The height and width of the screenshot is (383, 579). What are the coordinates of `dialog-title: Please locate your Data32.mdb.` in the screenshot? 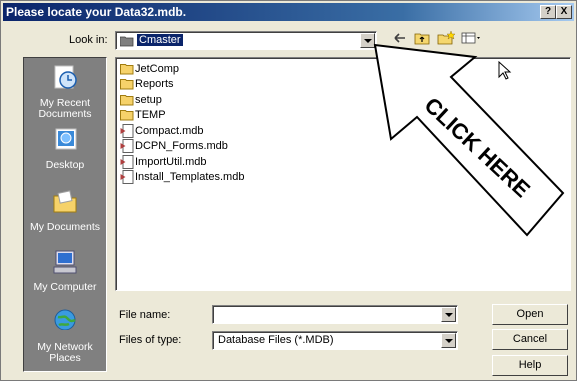 It's located at (96, 12).